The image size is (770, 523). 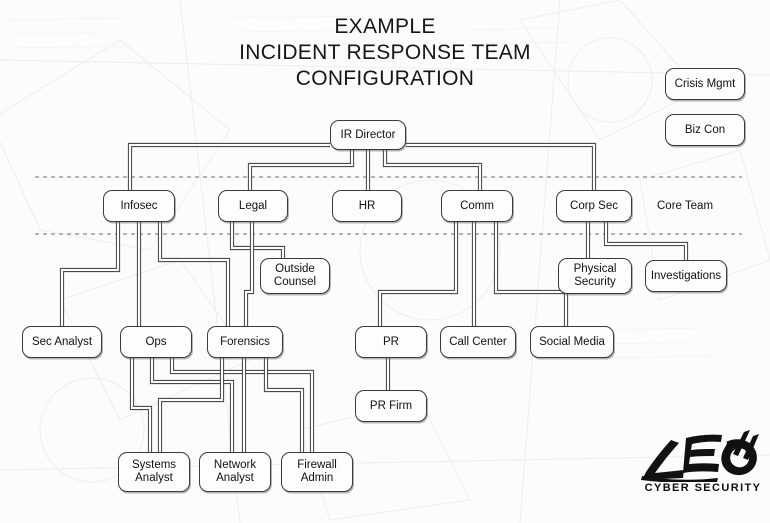 I want to click on node-label-hr: HR, so click(x=367, y=205).